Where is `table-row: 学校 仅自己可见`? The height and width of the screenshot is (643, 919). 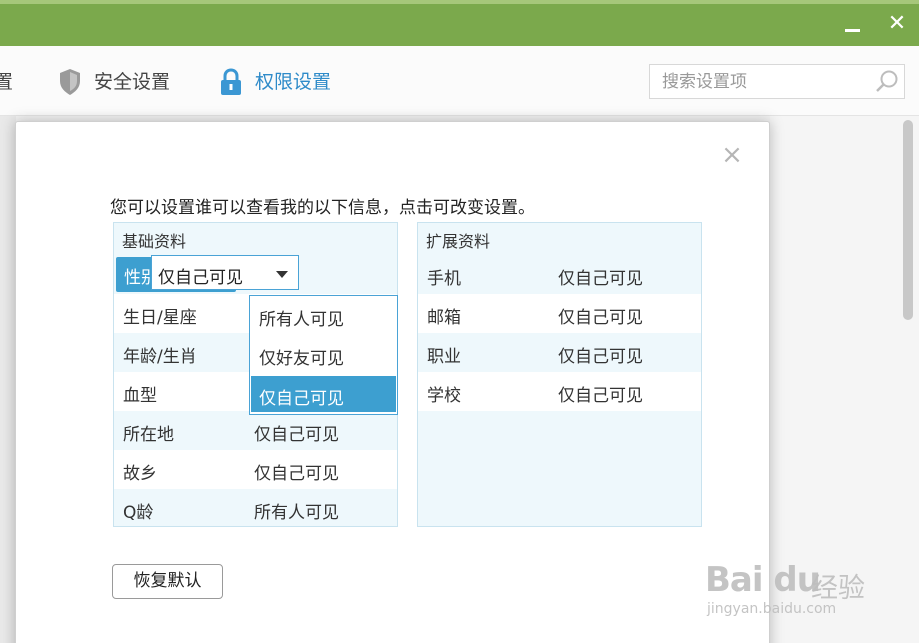
table-row: 学校 仅自己可见 is located at coordinates (559, 391).